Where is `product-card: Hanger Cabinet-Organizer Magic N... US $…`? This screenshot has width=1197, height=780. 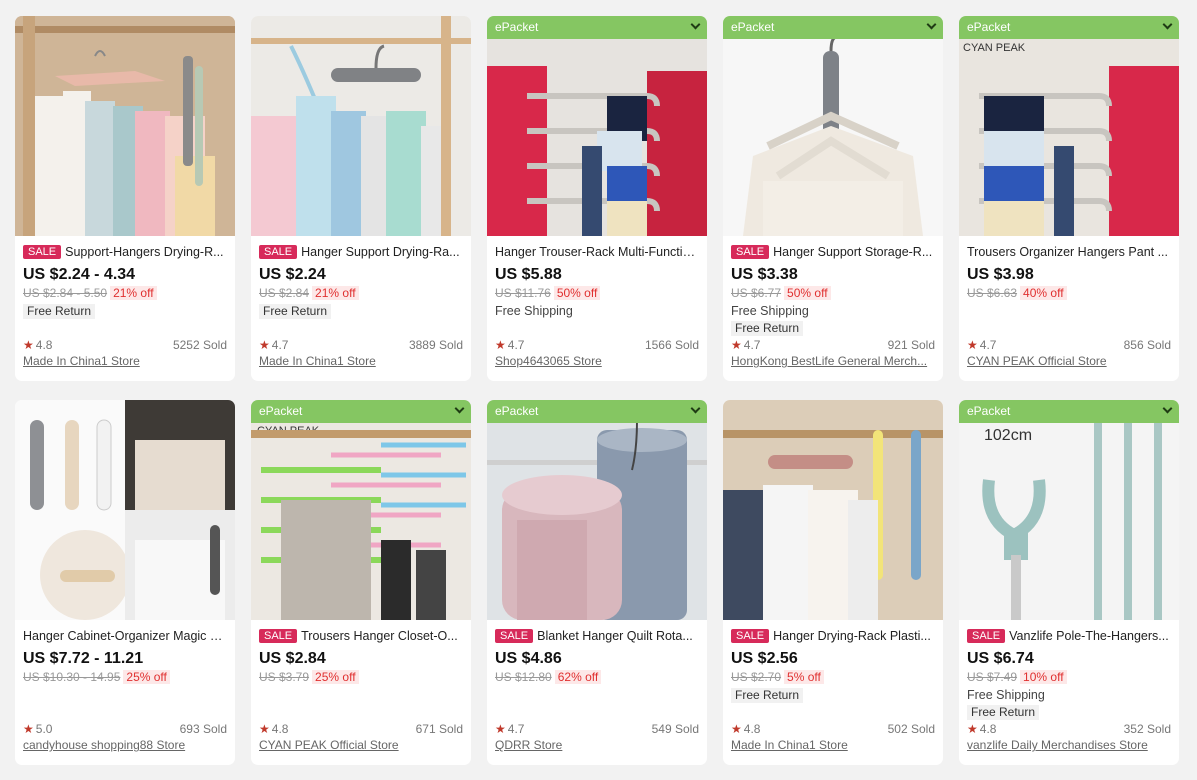
product-card: Hanger Cabinet-Organizer Magic N... US $… is located at coordinates (125, 582).